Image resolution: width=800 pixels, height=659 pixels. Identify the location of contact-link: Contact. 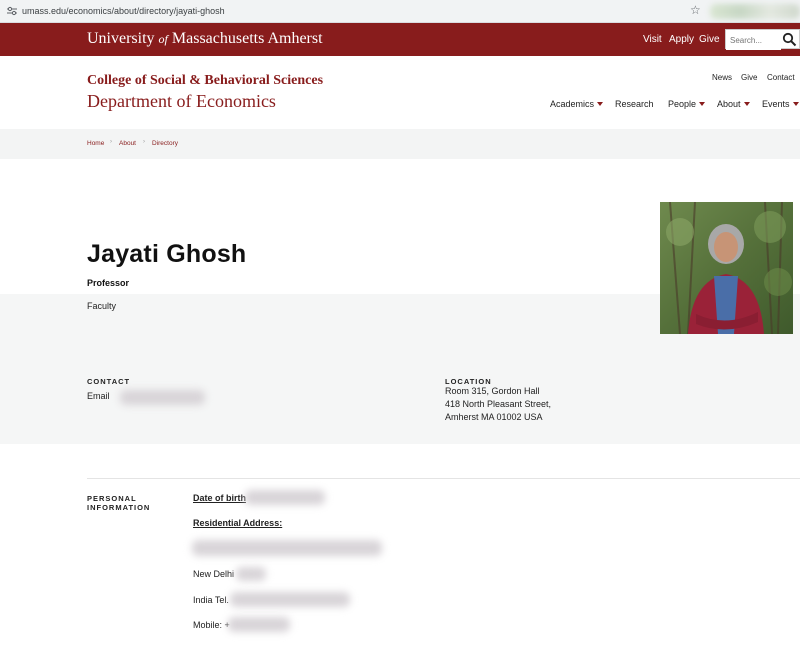
(781, 77).